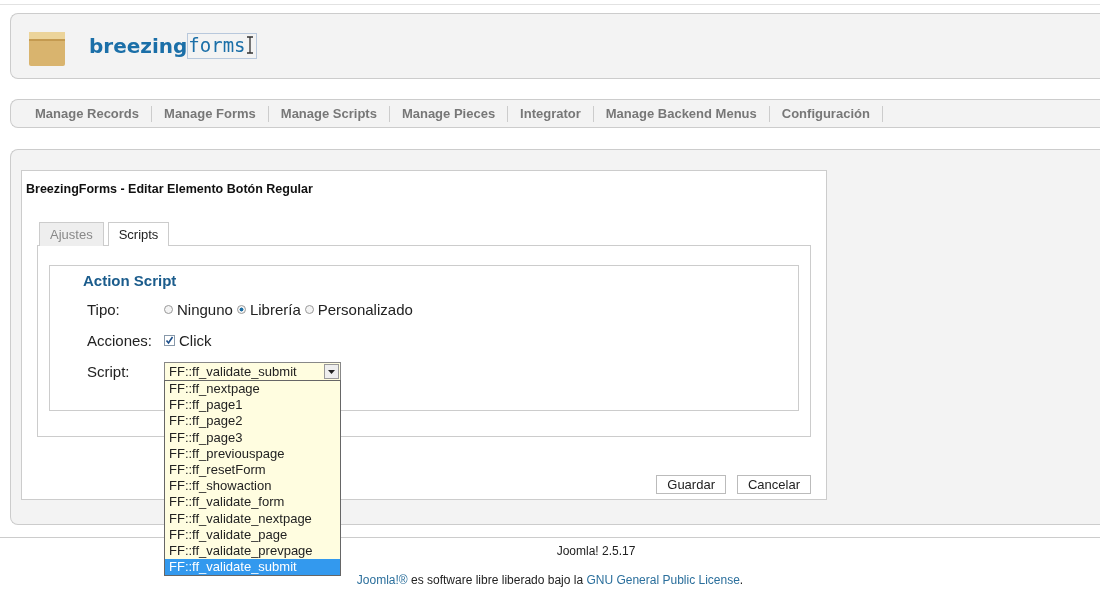  What do you see at coordinates (173, 46) in the screenshot?
I see `logo: breezing forms` at bounding box center [173, 46].